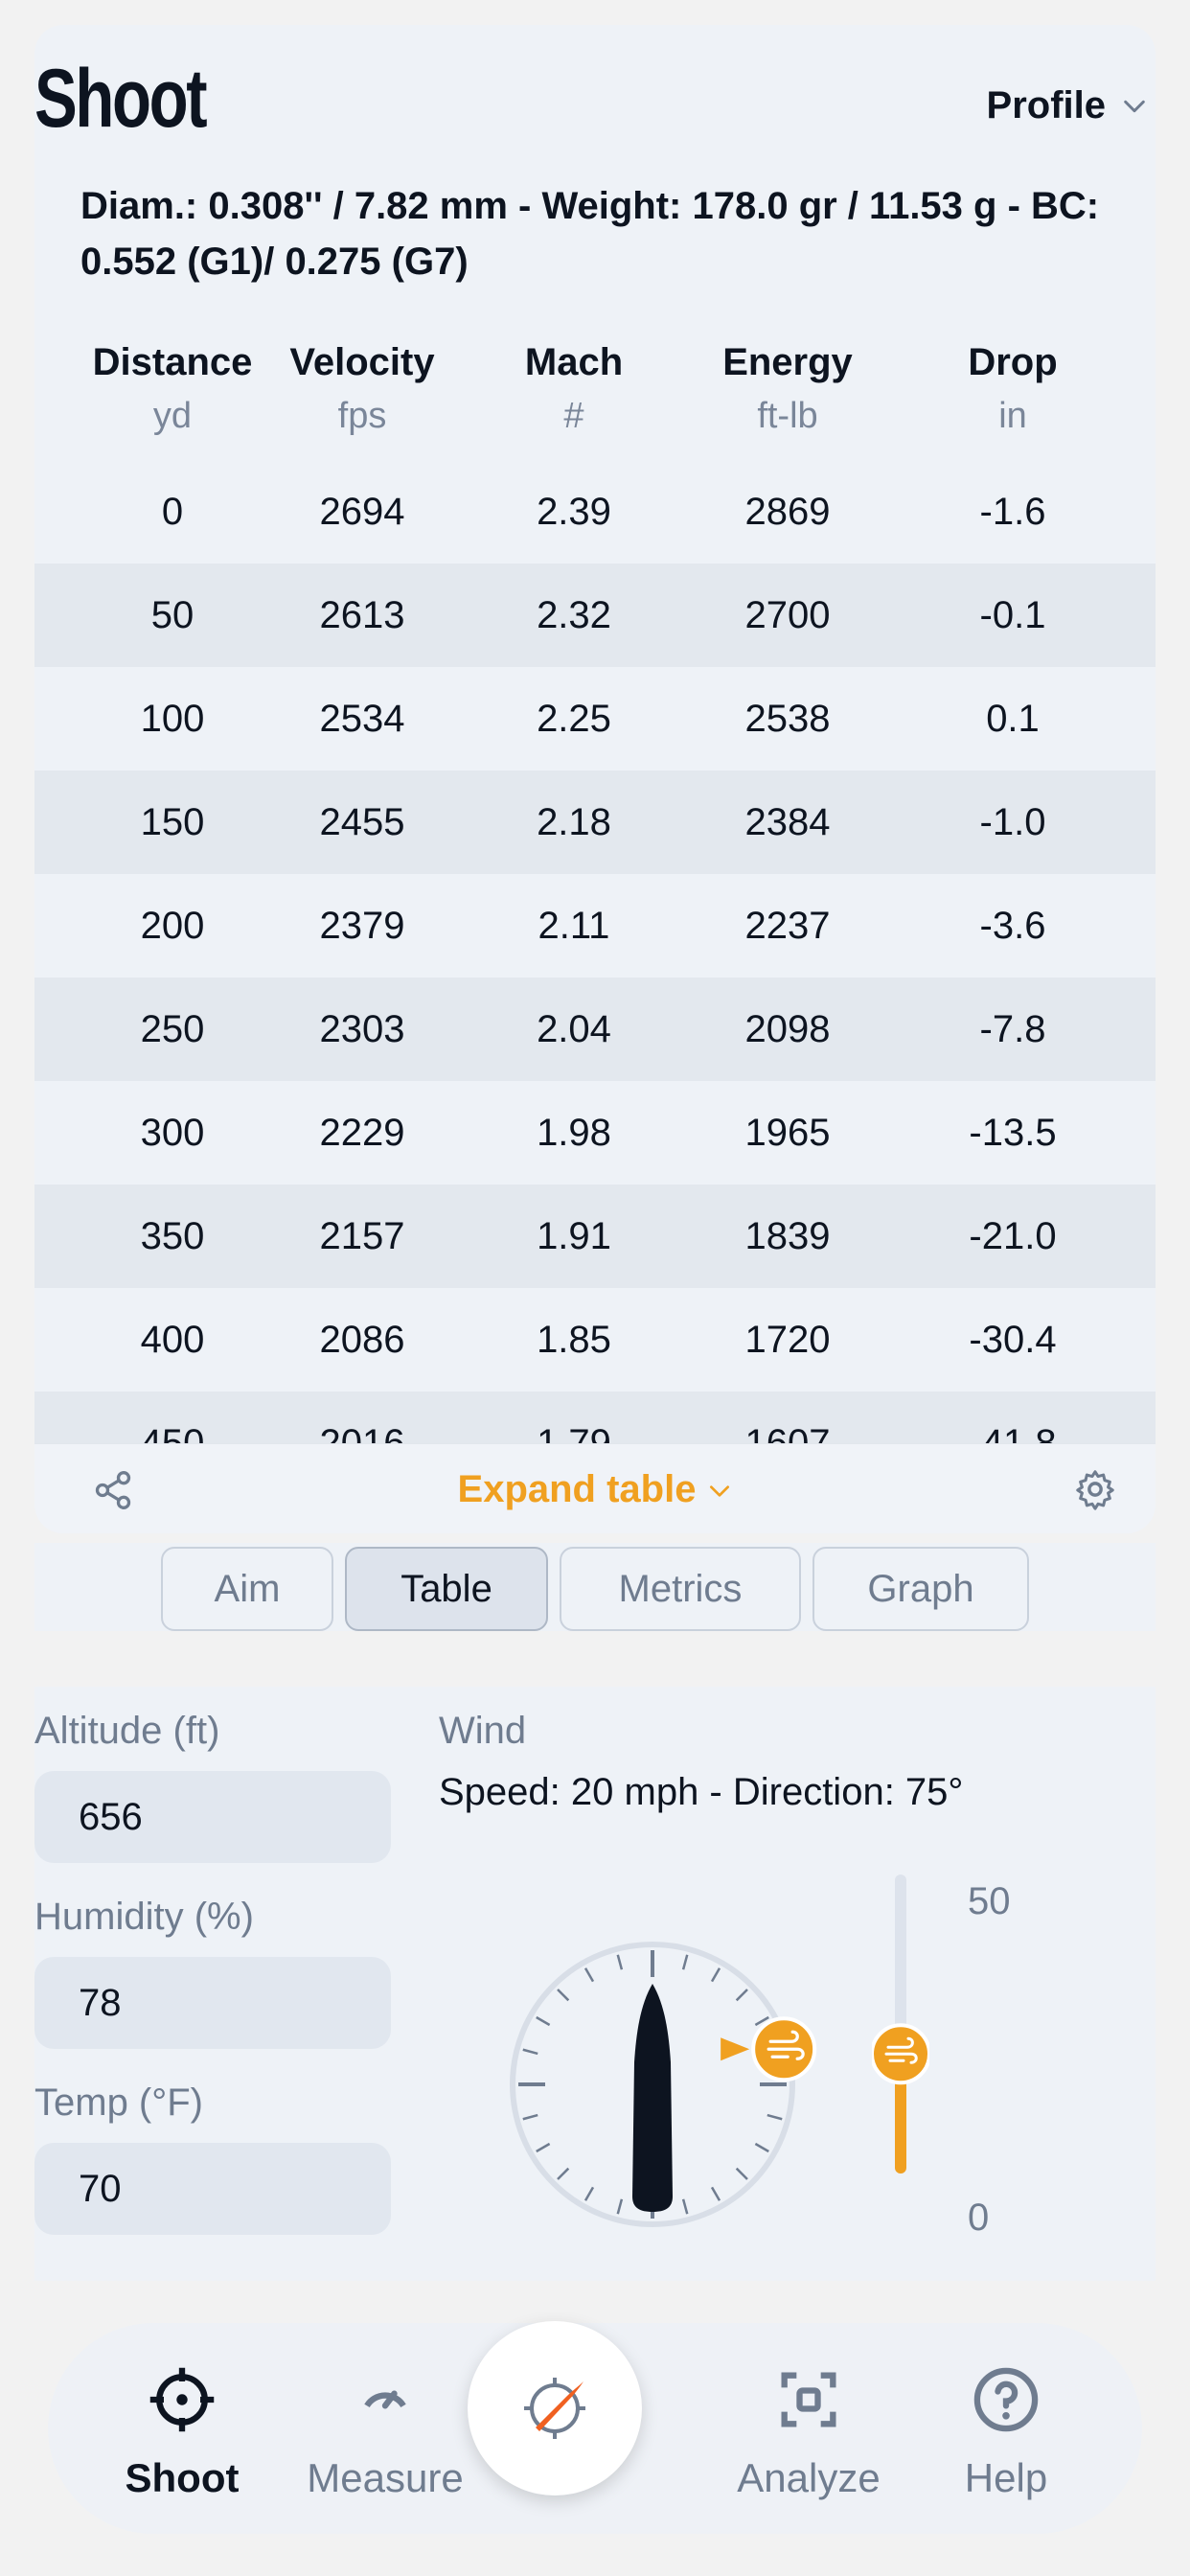  I want to click on col-energy: Energy ft-lb, so click(788, 388).